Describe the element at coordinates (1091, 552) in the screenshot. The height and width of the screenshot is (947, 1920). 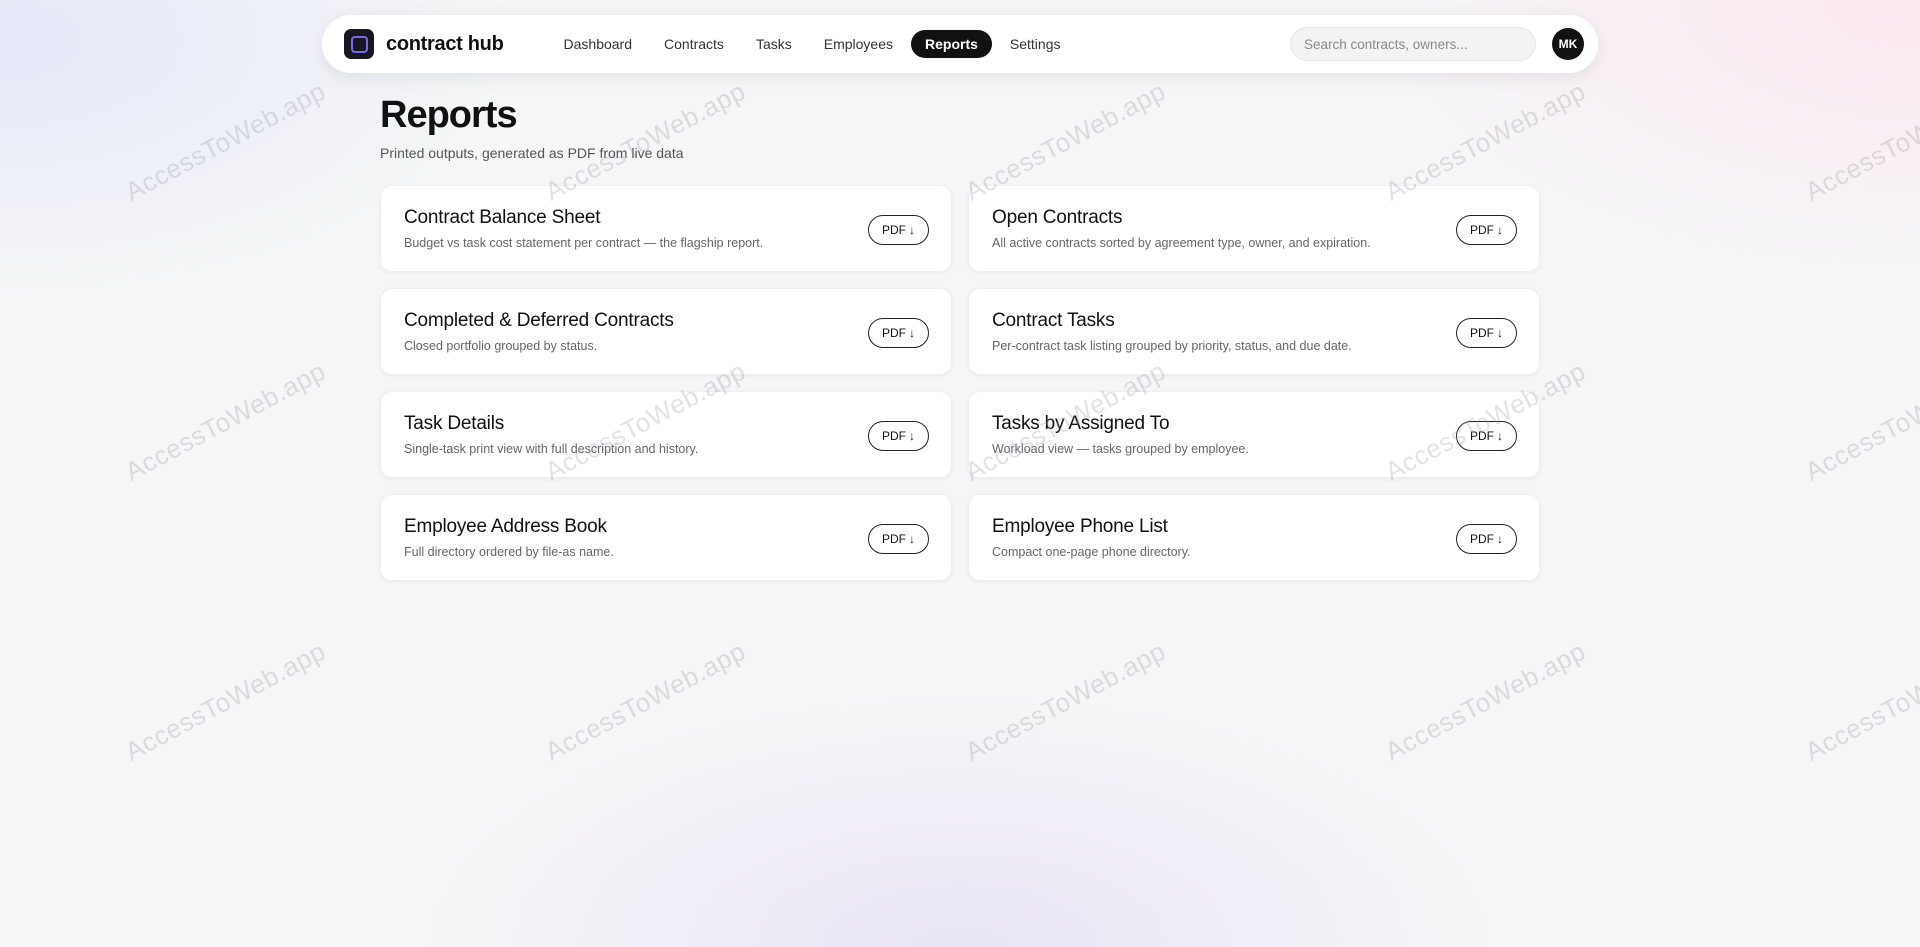
I see `report-description: Compact one-page phone directory.` at that location.